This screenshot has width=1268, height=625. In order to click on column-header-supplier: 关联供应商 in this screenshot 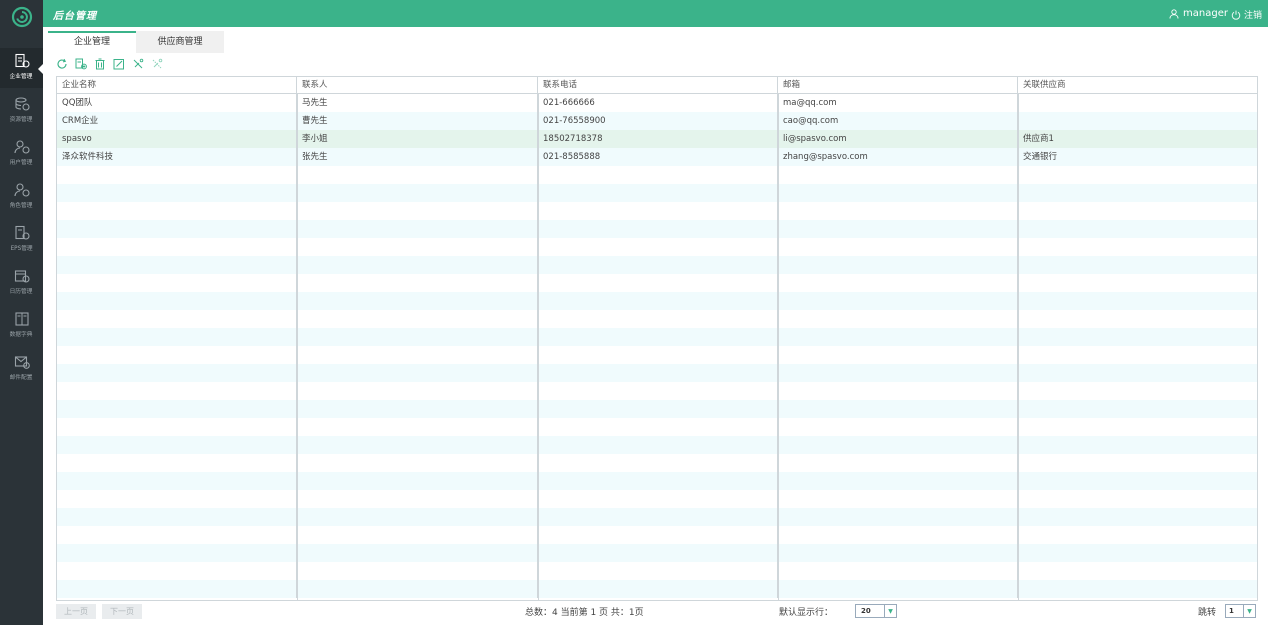, I will do `click(1137, 85)`.